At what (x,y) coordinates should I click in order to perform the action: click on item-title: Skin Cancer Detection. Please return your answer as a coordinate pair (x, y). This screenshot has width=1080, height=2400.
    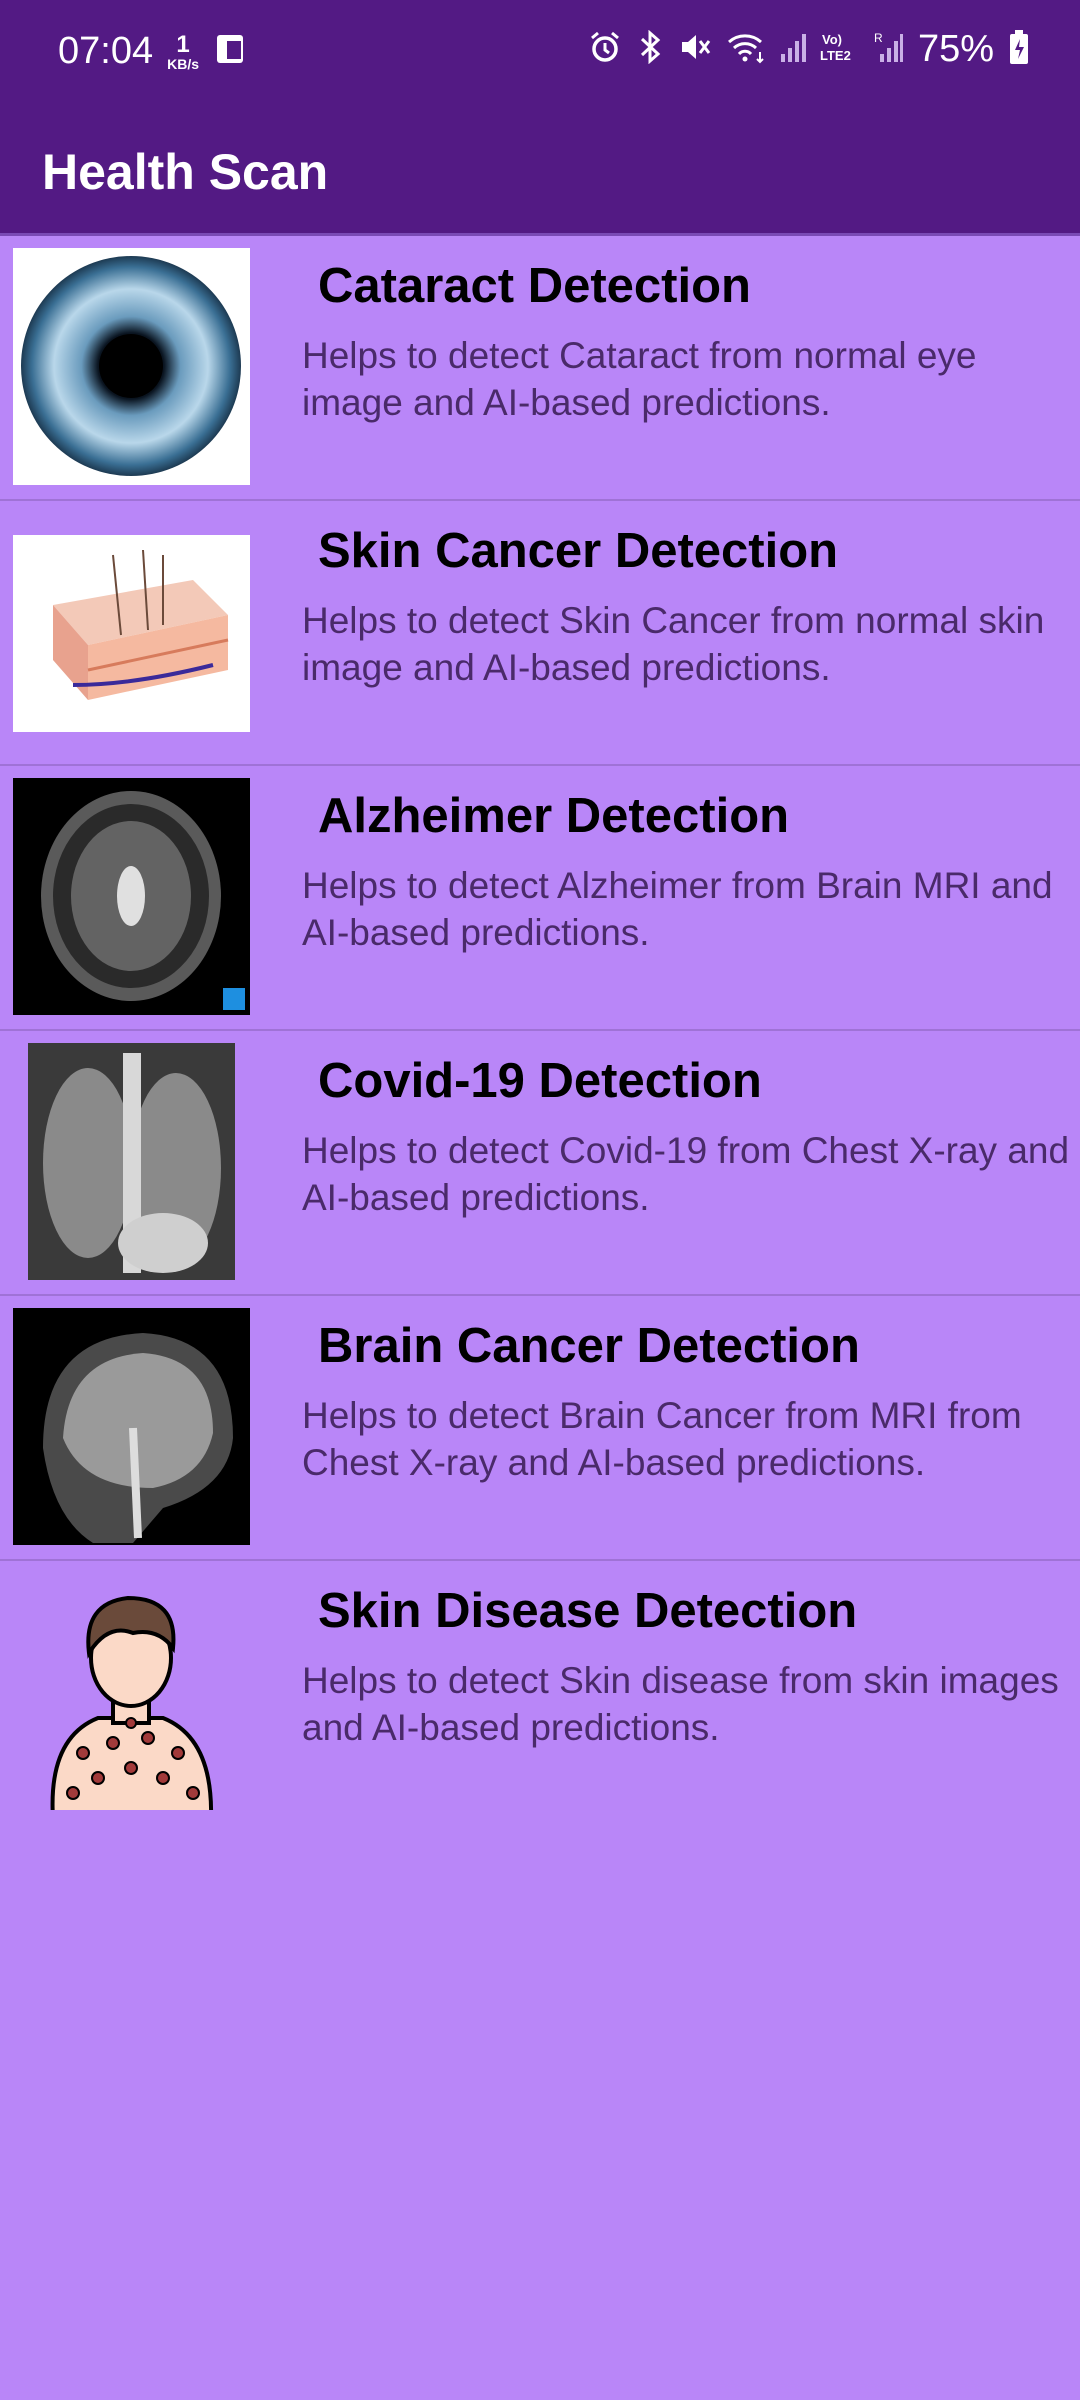
    Looking at the image, I should click on (578, 551).